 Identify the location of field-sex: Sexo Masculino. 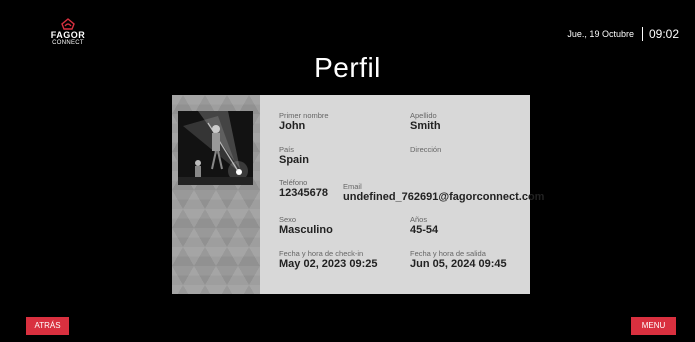
(306, 226).